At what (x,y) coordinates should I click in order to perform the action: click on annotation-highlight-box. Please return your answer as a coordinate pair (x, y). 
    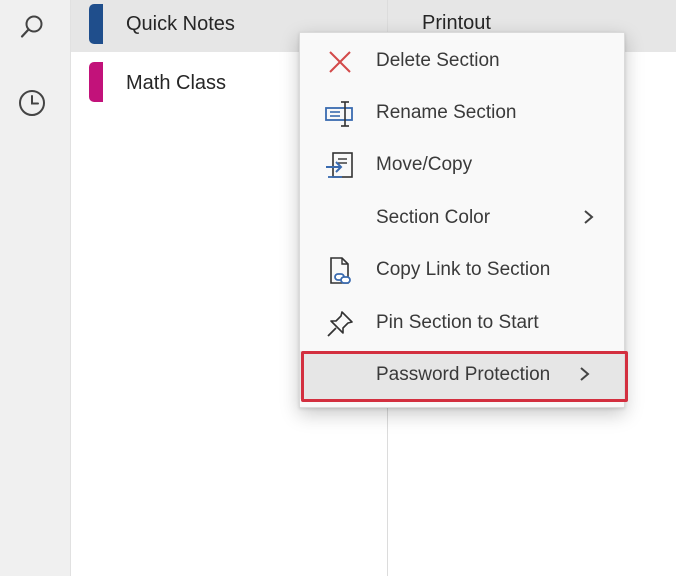
    Looking at the image, I should click on (464, 376).